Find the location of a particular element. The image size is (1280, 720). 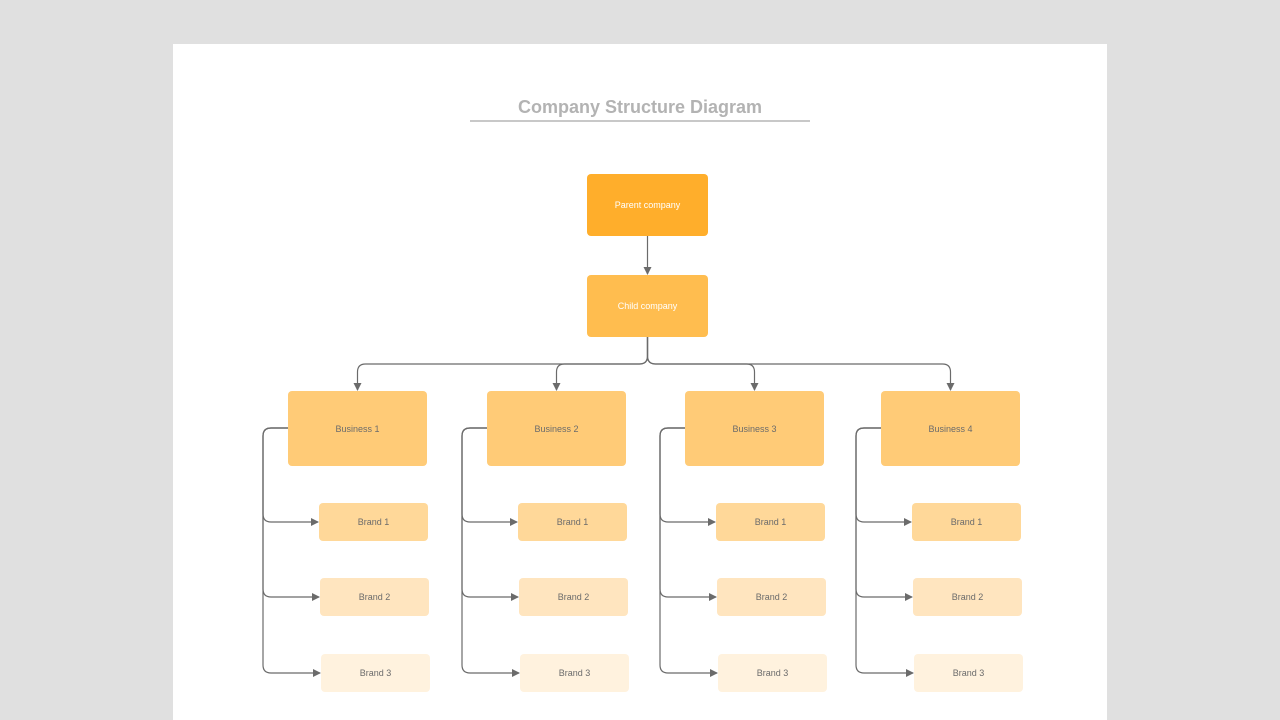

child-company-label: Child company is located at coordinates (647, 306).